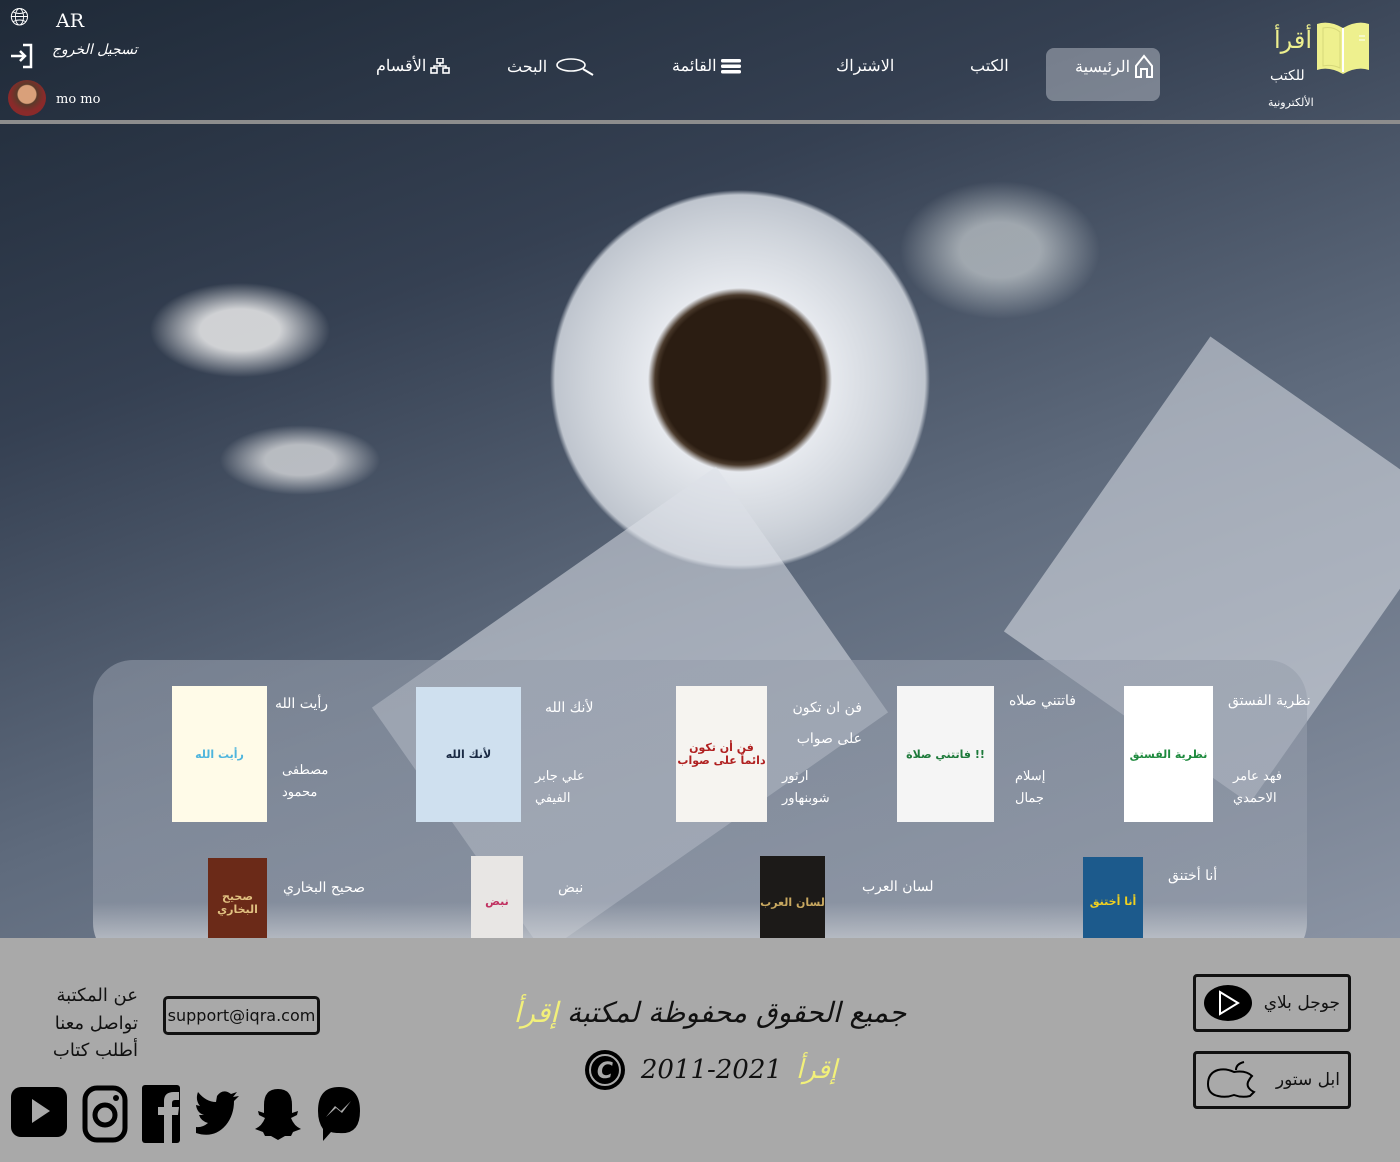 The width and height of the screenshot is (1400, 1162). What do you see at coordinates (730, 65) in the screenshot?
I see `menu-icon` at bounding box center [730, 65].